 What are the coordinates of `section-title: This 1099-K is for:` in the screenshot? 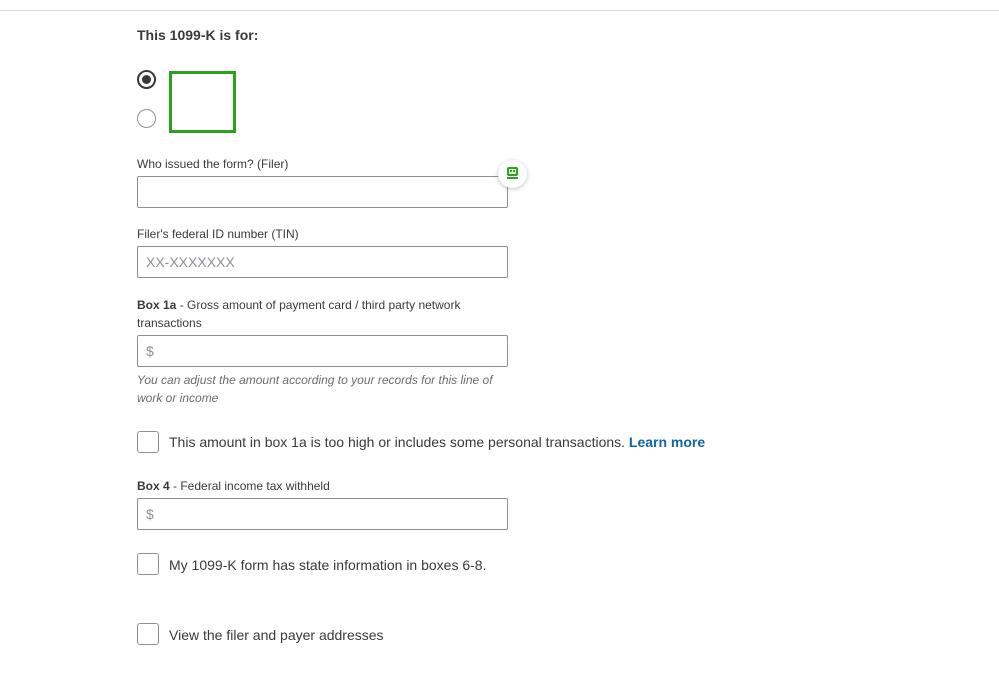 It's located at (198, 35).